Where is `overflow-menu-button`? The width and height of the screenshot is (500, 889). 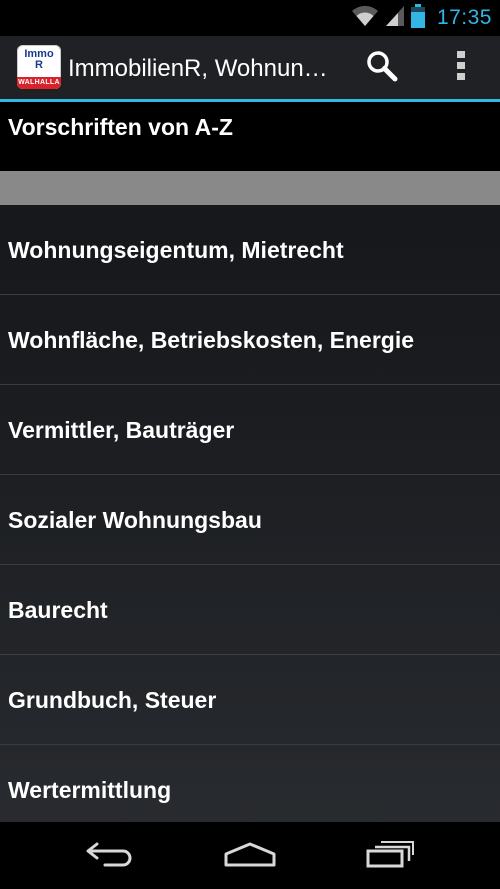 overflow-menu-button is located at coordinates (461, 68).